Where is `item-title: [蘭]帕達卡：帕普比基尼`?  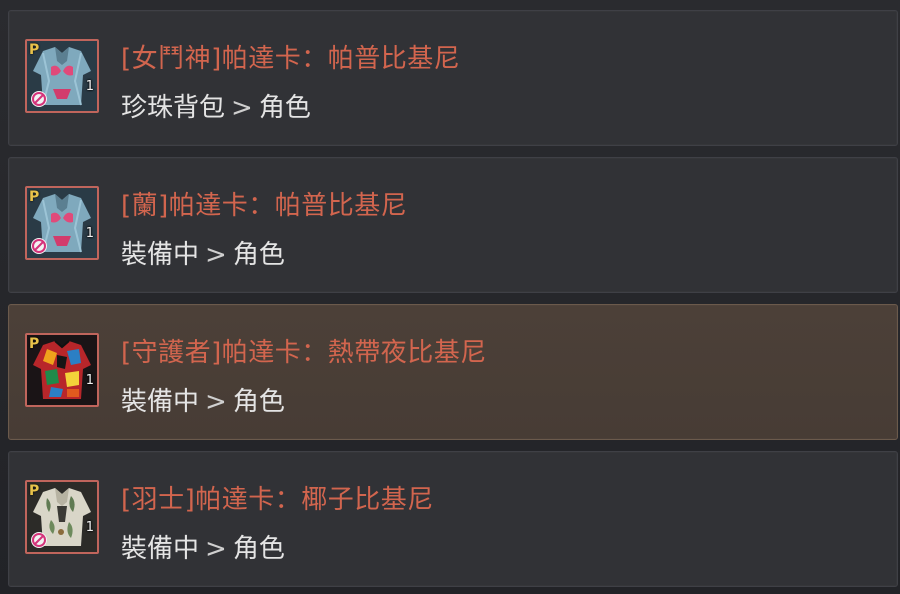
item-title: [蘭]帕達卡：帕普比基尼 is located at coordinates (264, 206).